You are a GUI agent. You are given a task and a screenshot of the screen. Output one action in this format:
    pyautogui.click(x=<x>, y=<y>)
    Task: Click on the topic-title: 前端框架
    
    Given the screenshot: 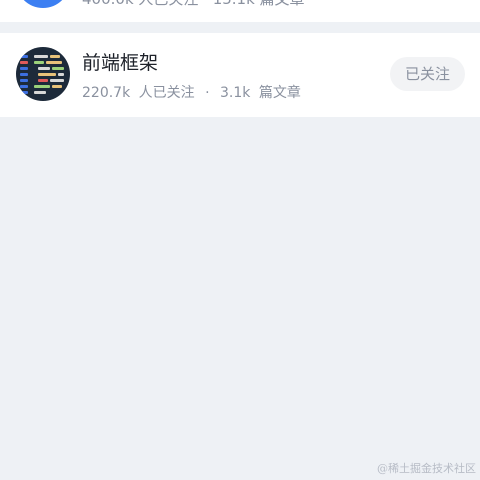 What is the action you would take?
    pyautogui.click(x=120, y=61)
    